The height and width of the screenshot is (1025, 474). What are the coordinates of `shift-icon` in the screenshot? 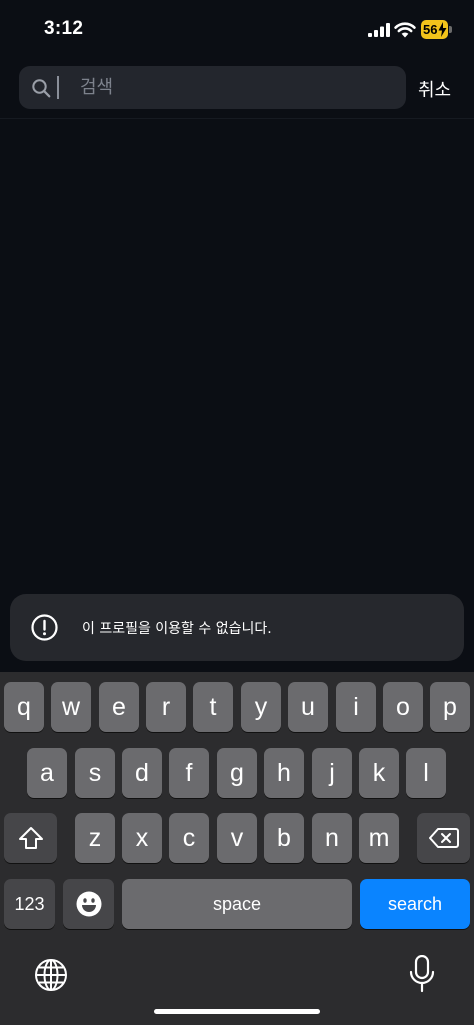 It's located at (30, 838).